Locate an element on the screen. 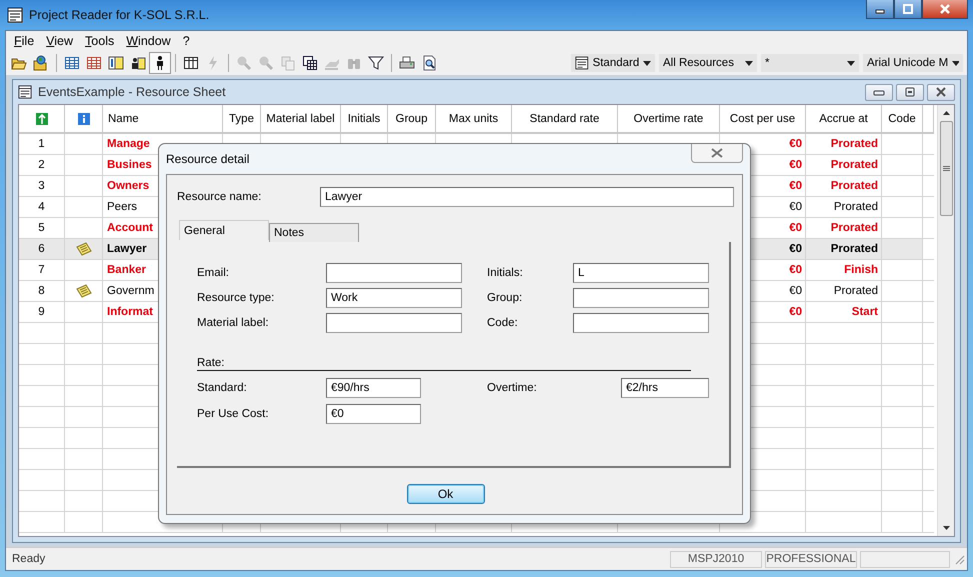 This screenshot has height=577, width=973. dropdown: All Resources is located at coordinates (708, 63).